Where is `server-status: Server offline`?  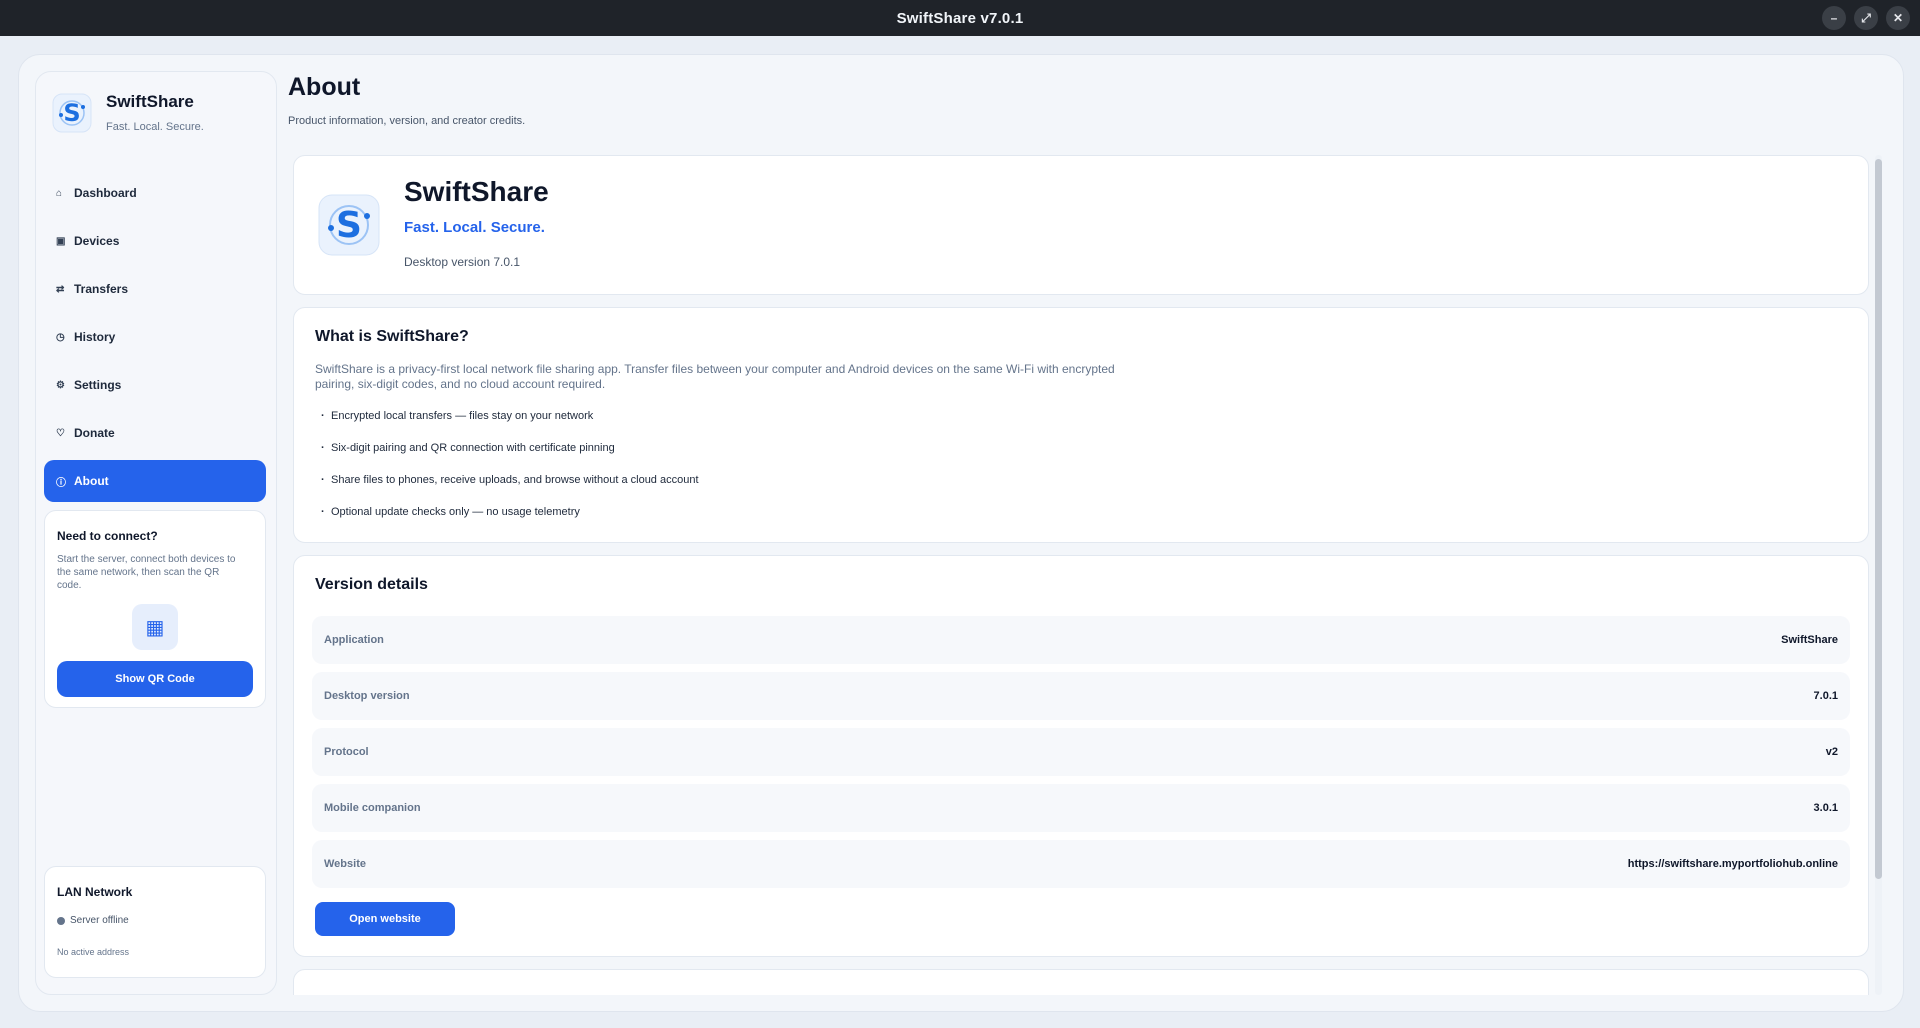 server-status: Server offline is located at coordinates (93, 920).